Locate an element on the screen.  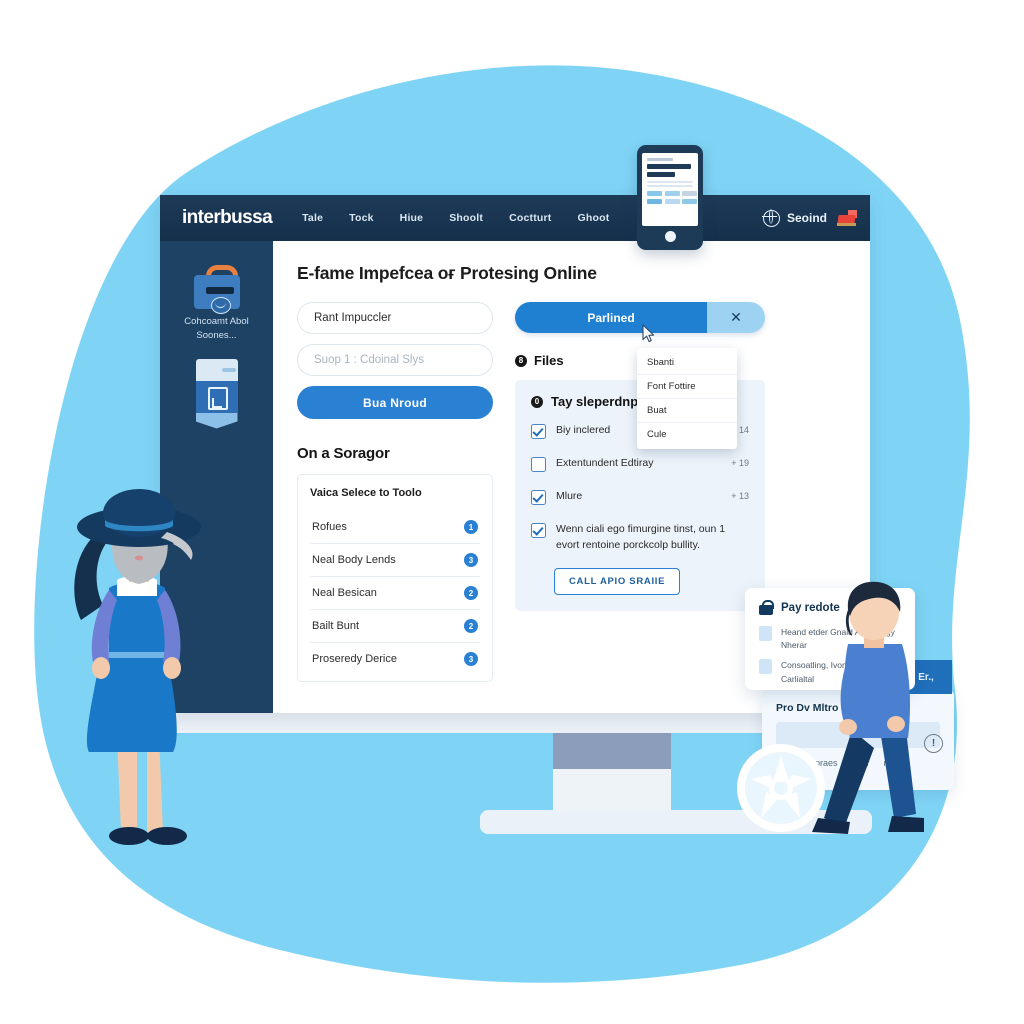
nav-right-group: Seoind is located at coordinates (810, 218).